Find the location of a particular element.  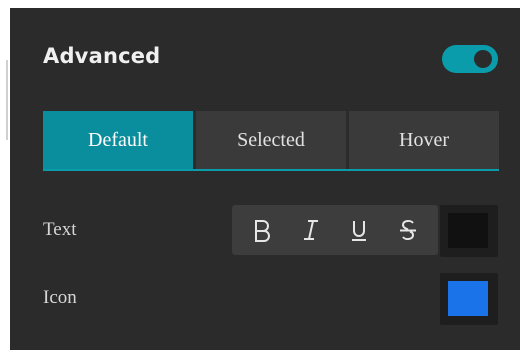

text-format-group is located at coordinates (335, 230).